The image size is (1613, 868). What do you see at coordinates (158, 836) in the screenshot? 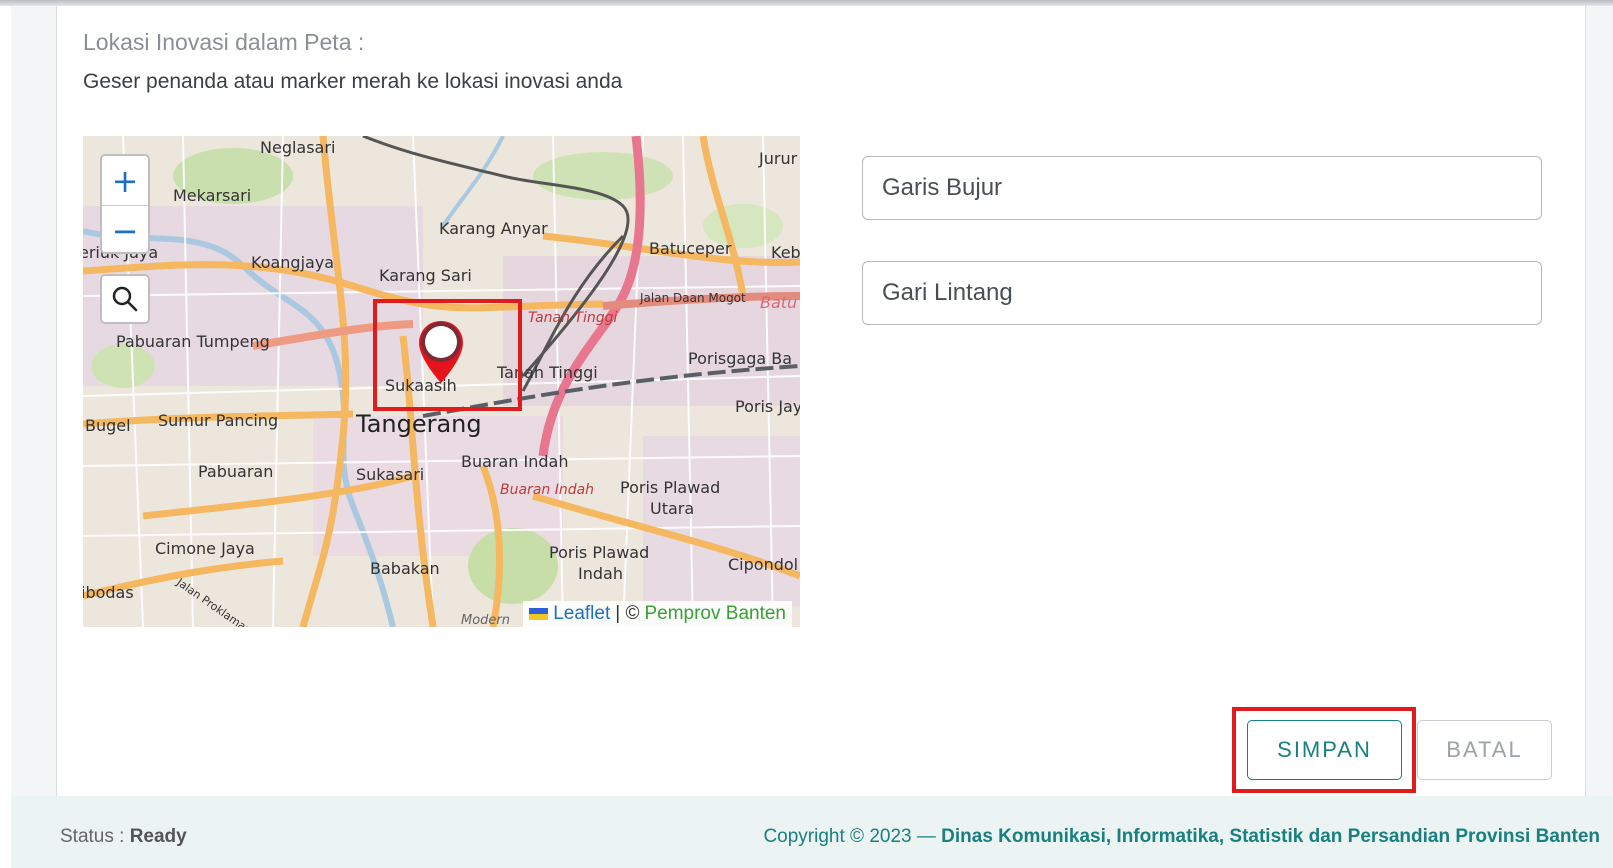
I see `status-value: Ready` at bounding box center [158, 836].